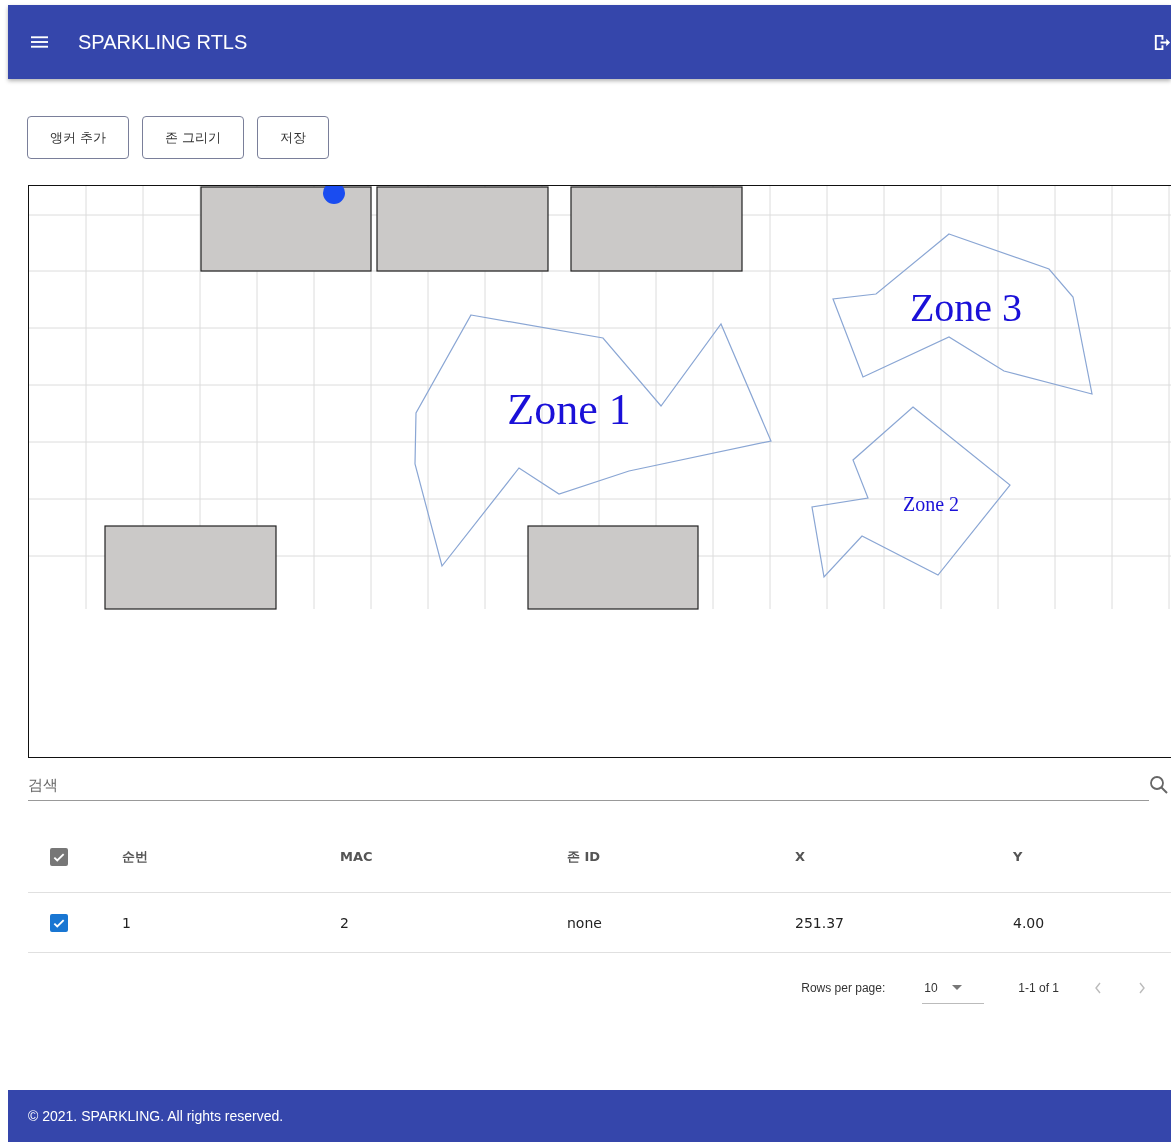  I want to click on column-header: 순번, so click(231, 856).